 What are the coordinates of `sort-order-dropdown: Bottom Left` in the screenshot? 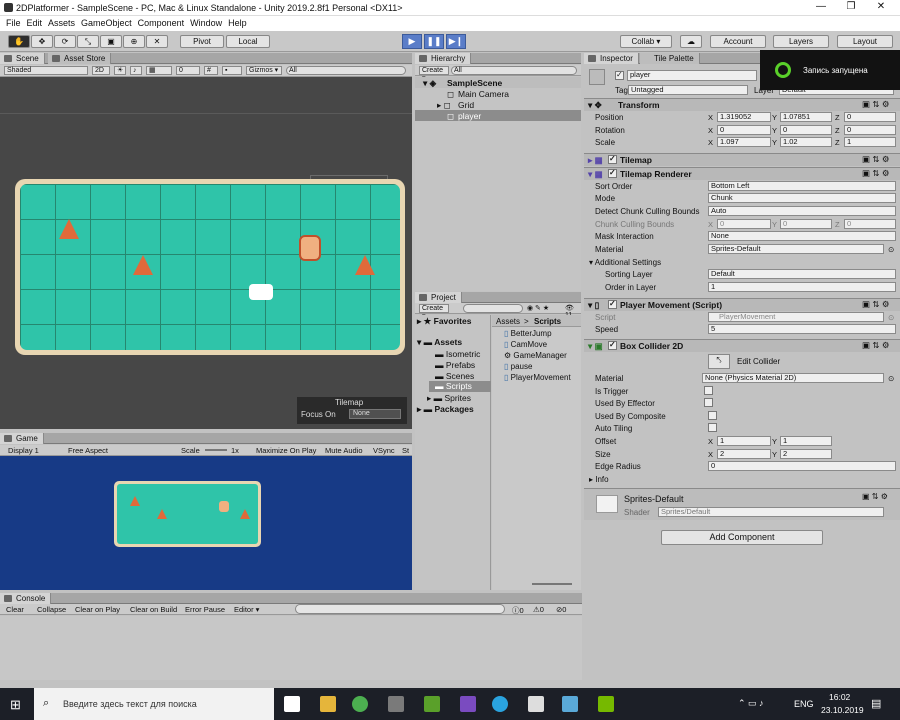 It's located at (802, 186).